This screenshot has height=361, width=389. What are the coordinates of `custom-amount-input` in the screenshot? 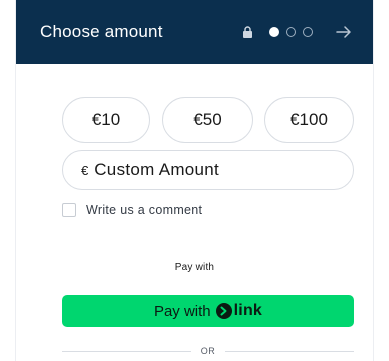 It's located at (204, 170).